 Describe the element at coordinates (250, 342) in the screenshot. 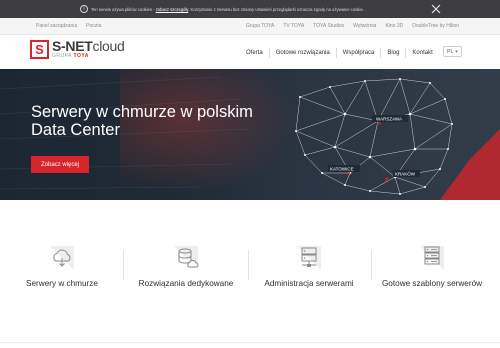

I see `section-divider` at that location.